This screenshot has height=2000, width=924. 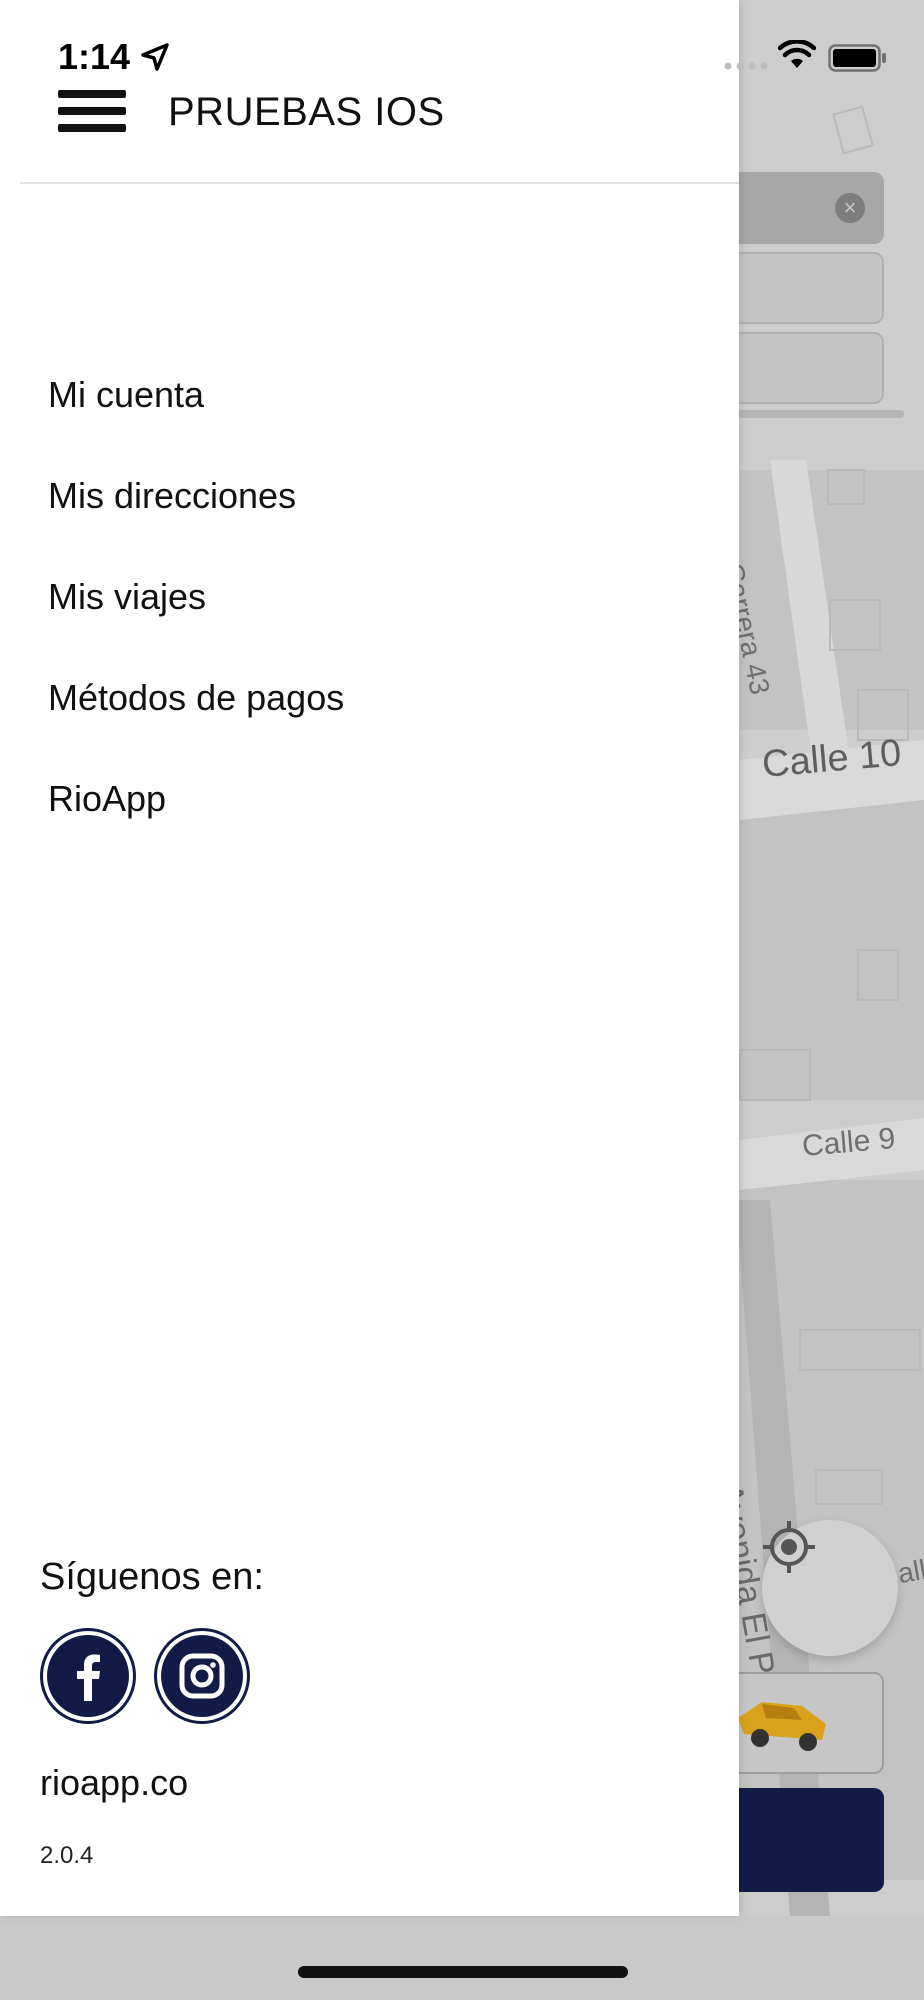 I want to click on facebook-icon, so click(x=88, y=1677).